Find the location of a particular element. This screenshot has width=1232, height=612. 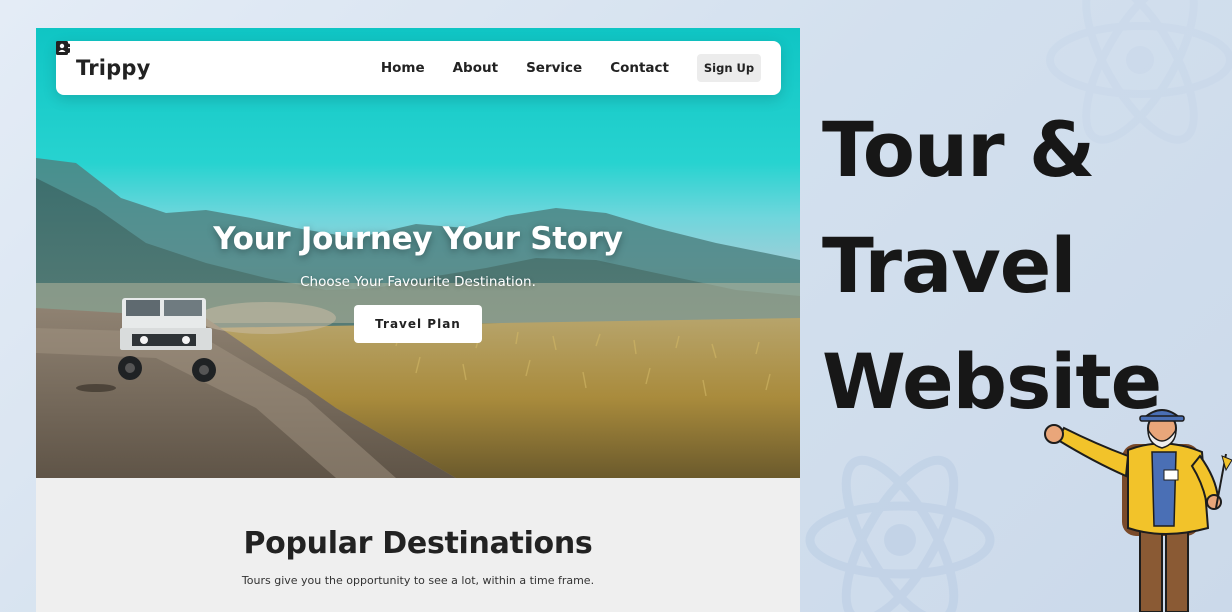

brand-logo: Trippy is located at coordinates (113, 68).